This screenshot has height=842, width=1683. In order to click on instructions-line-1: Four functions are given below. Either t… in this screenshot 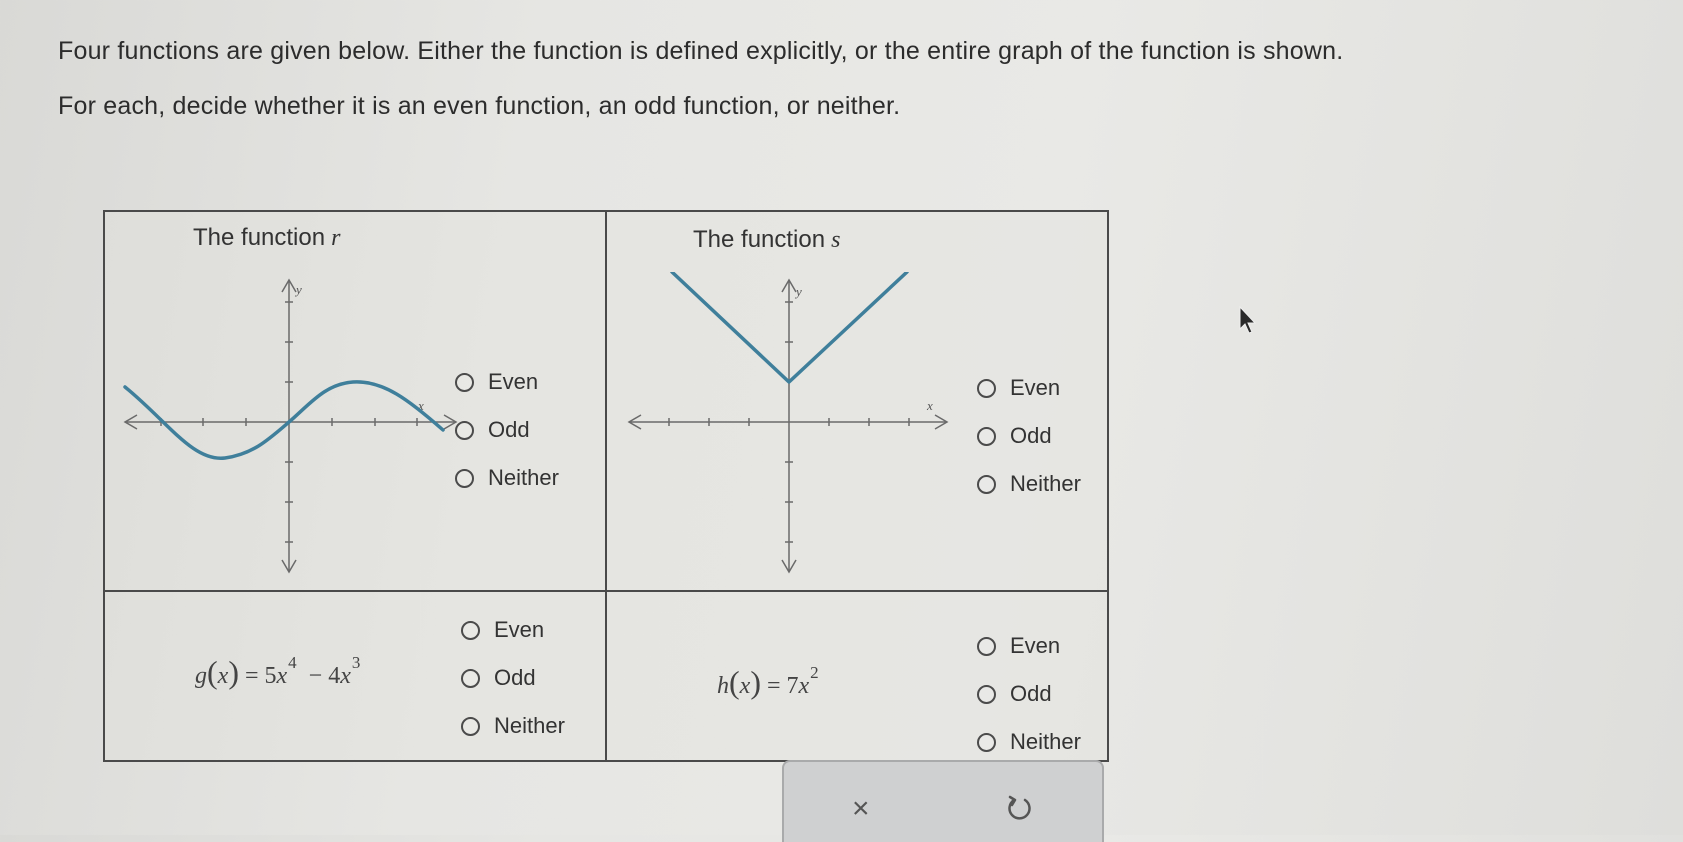, I will do `click(701, 51)`.